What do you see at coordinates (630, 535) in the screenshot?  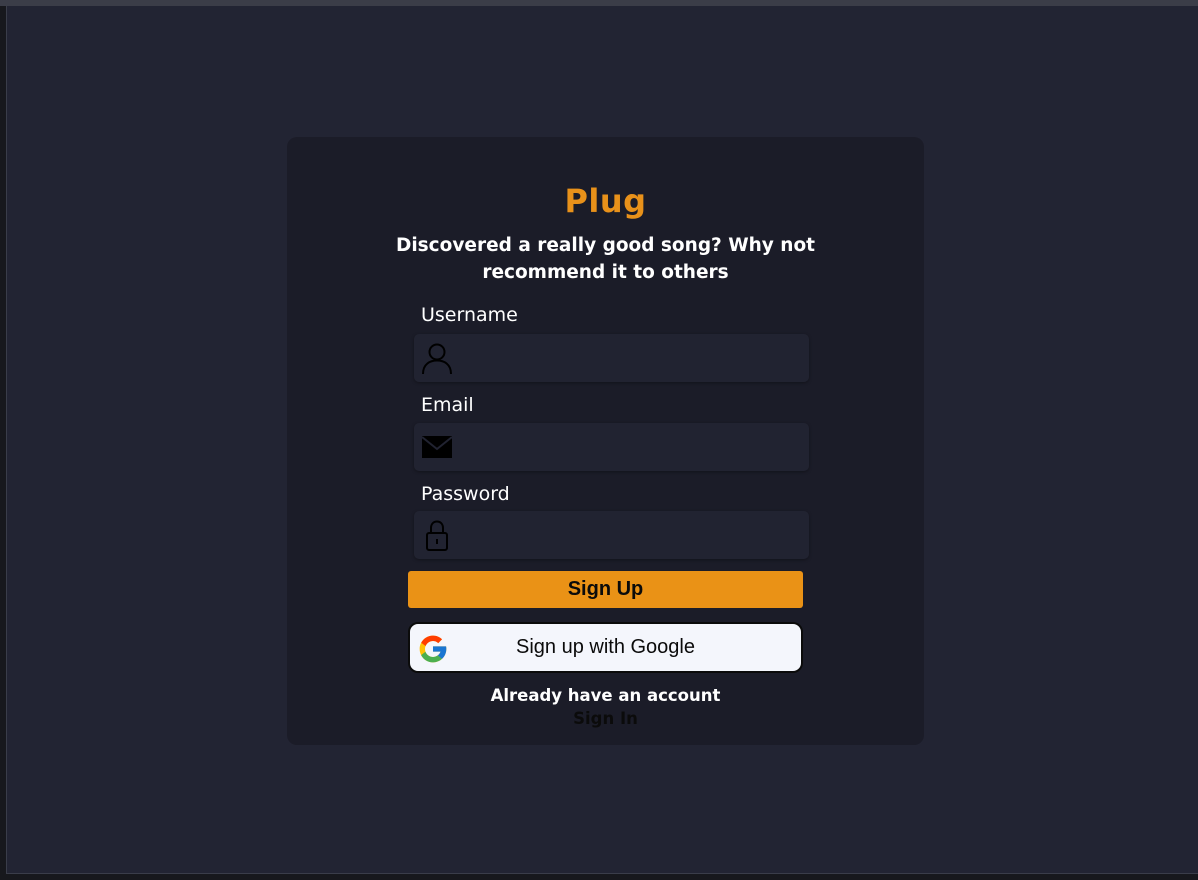 I see `password-input` at bounding box center [630, 535].